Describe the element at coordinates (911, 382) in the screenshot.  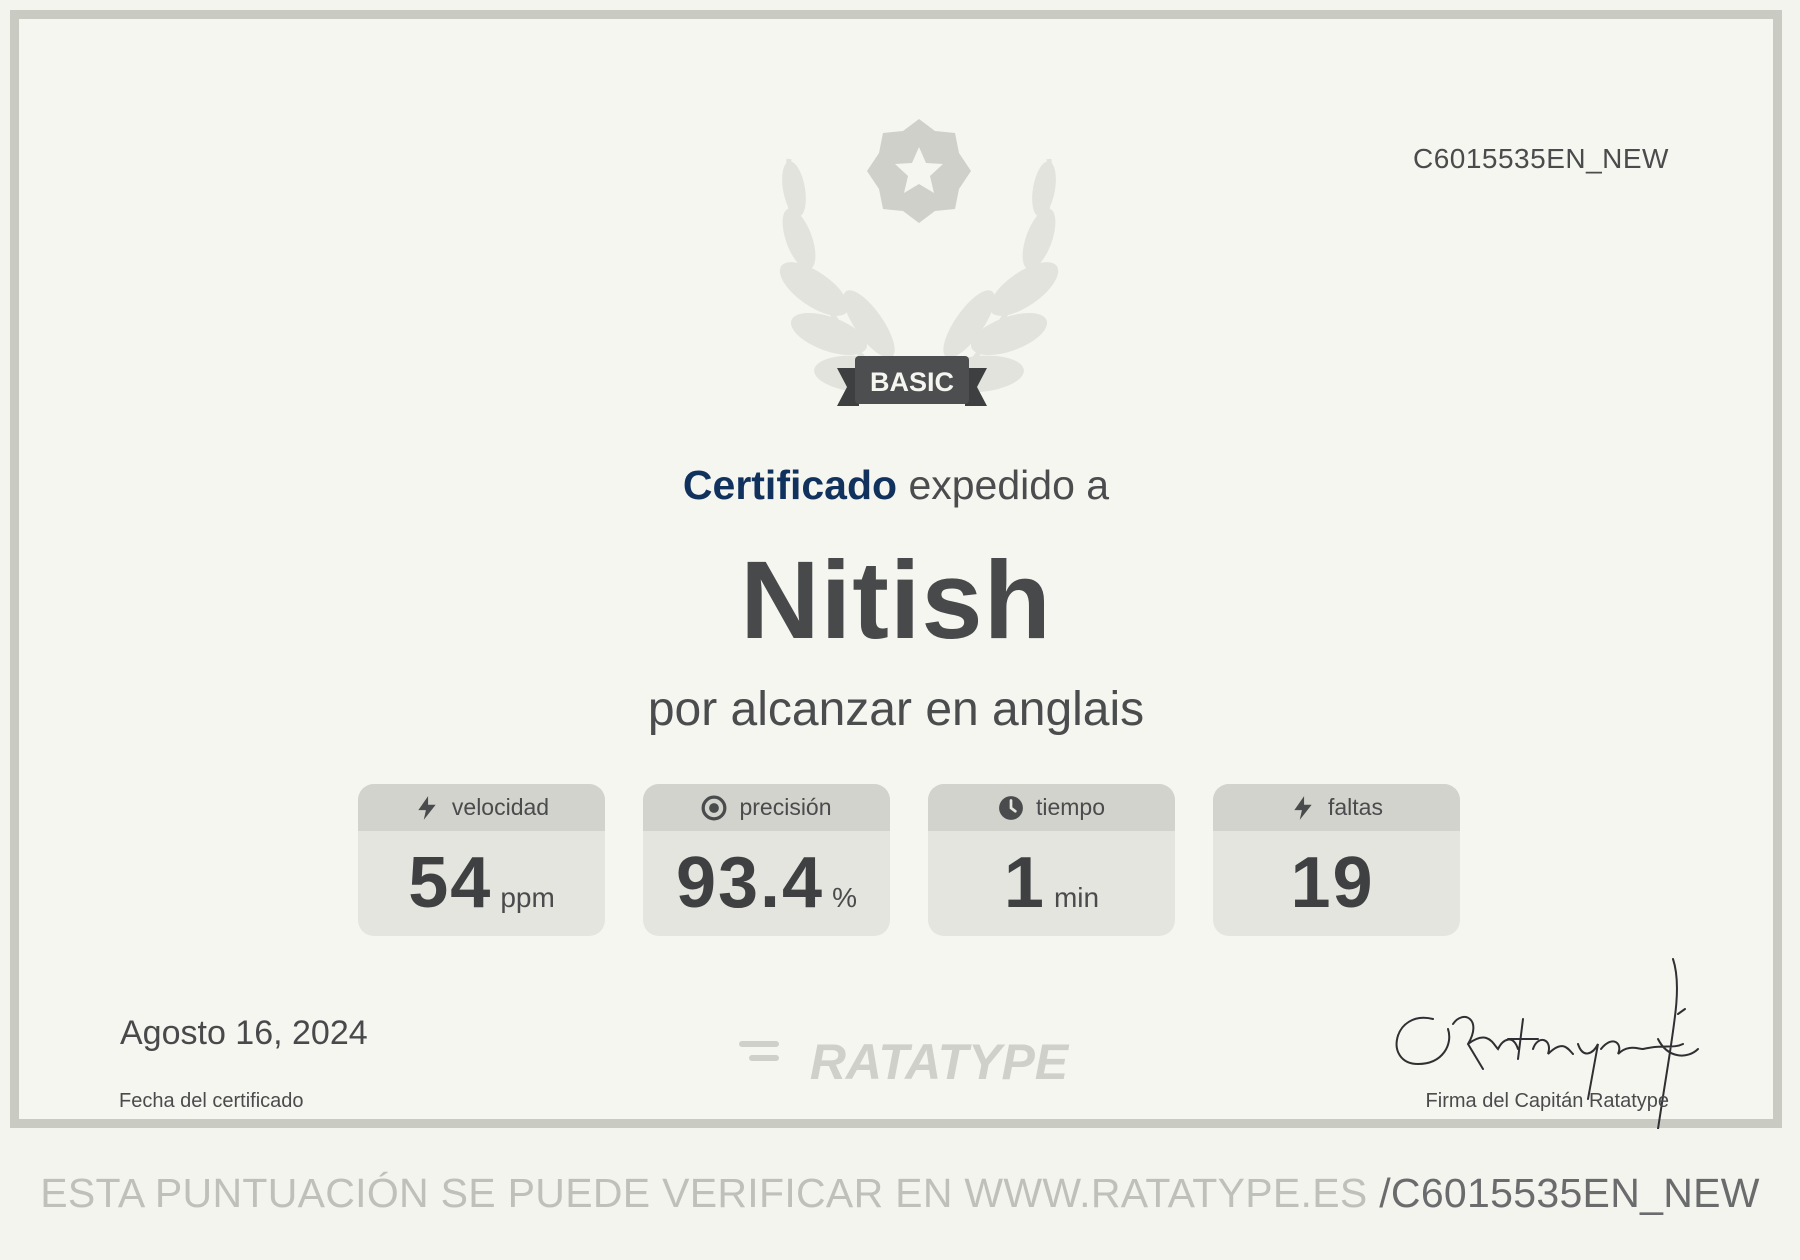
I see `level-badge-text: BASIC` at that location.